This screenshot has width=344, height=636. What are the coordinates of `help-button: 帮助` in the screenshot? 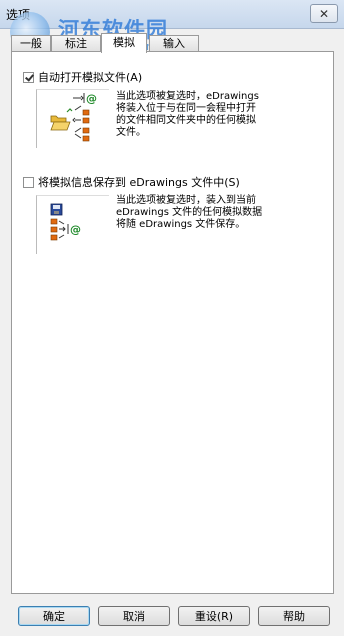 It's located at (294, 616).